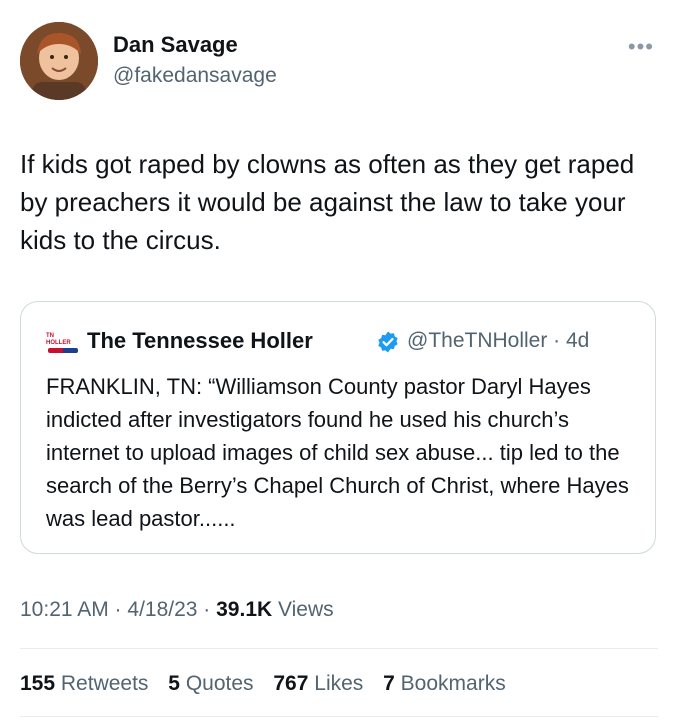  What do you see at coordinates (641, 47) in the screenshot?
I see `ellipsis-icon: •••` at bounding box center [641, 47].